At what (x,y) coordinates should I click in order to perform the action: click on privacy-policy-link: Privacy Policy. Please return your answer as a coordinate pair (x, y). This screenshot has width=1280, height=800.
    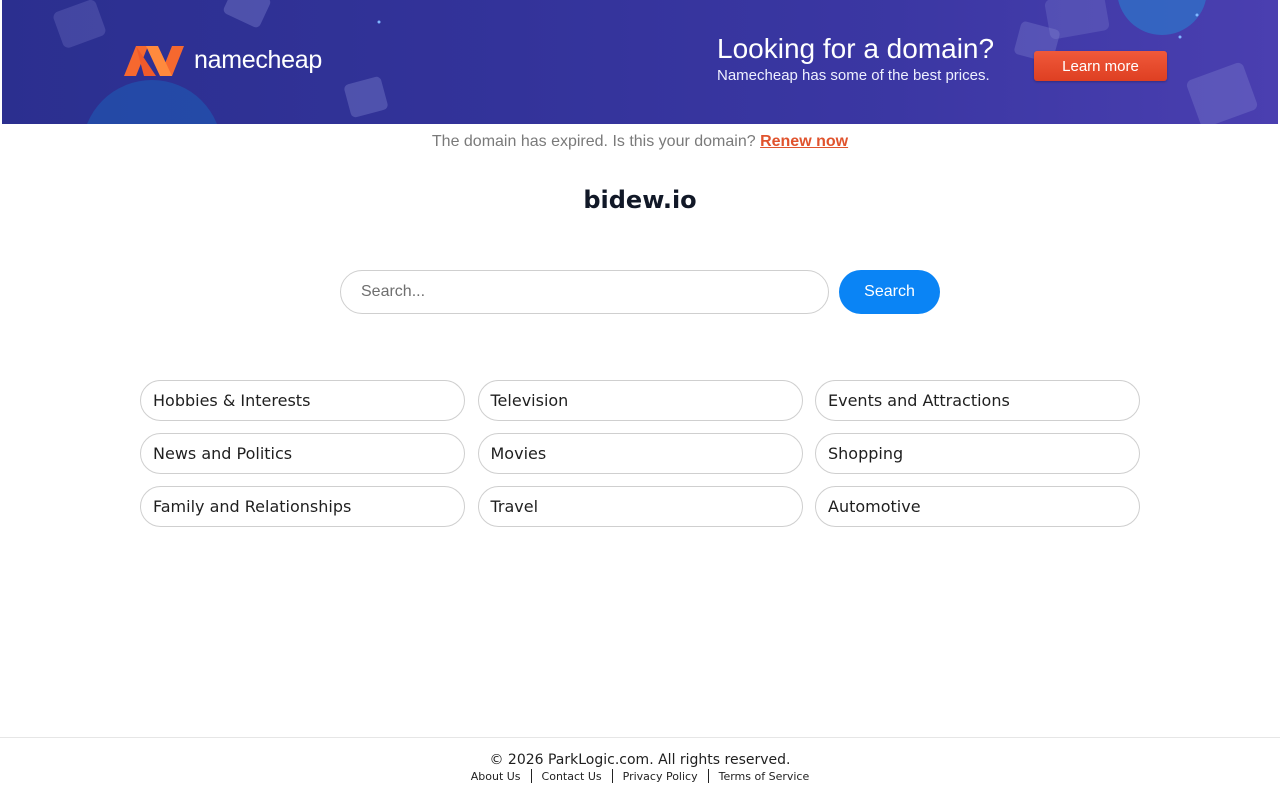
    Looking at the image, I should click on (660, 776).